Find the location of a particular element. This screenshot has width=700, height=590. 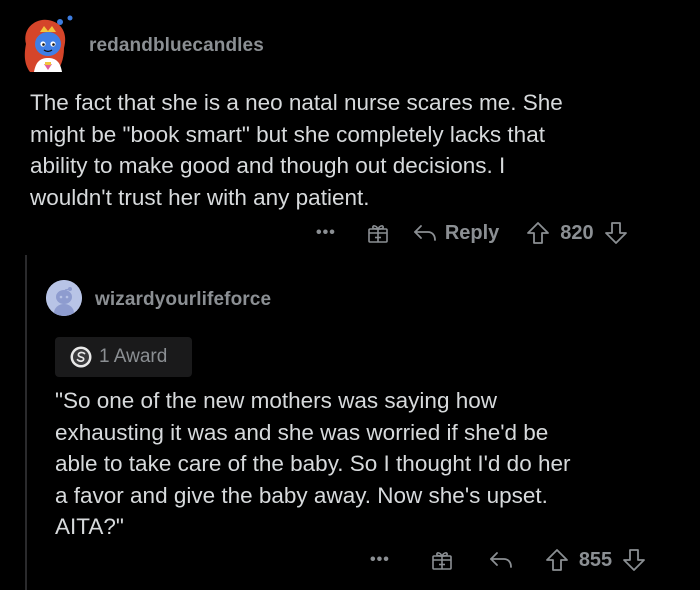

more-options-button: ••• is located at coordinates (326, 233).